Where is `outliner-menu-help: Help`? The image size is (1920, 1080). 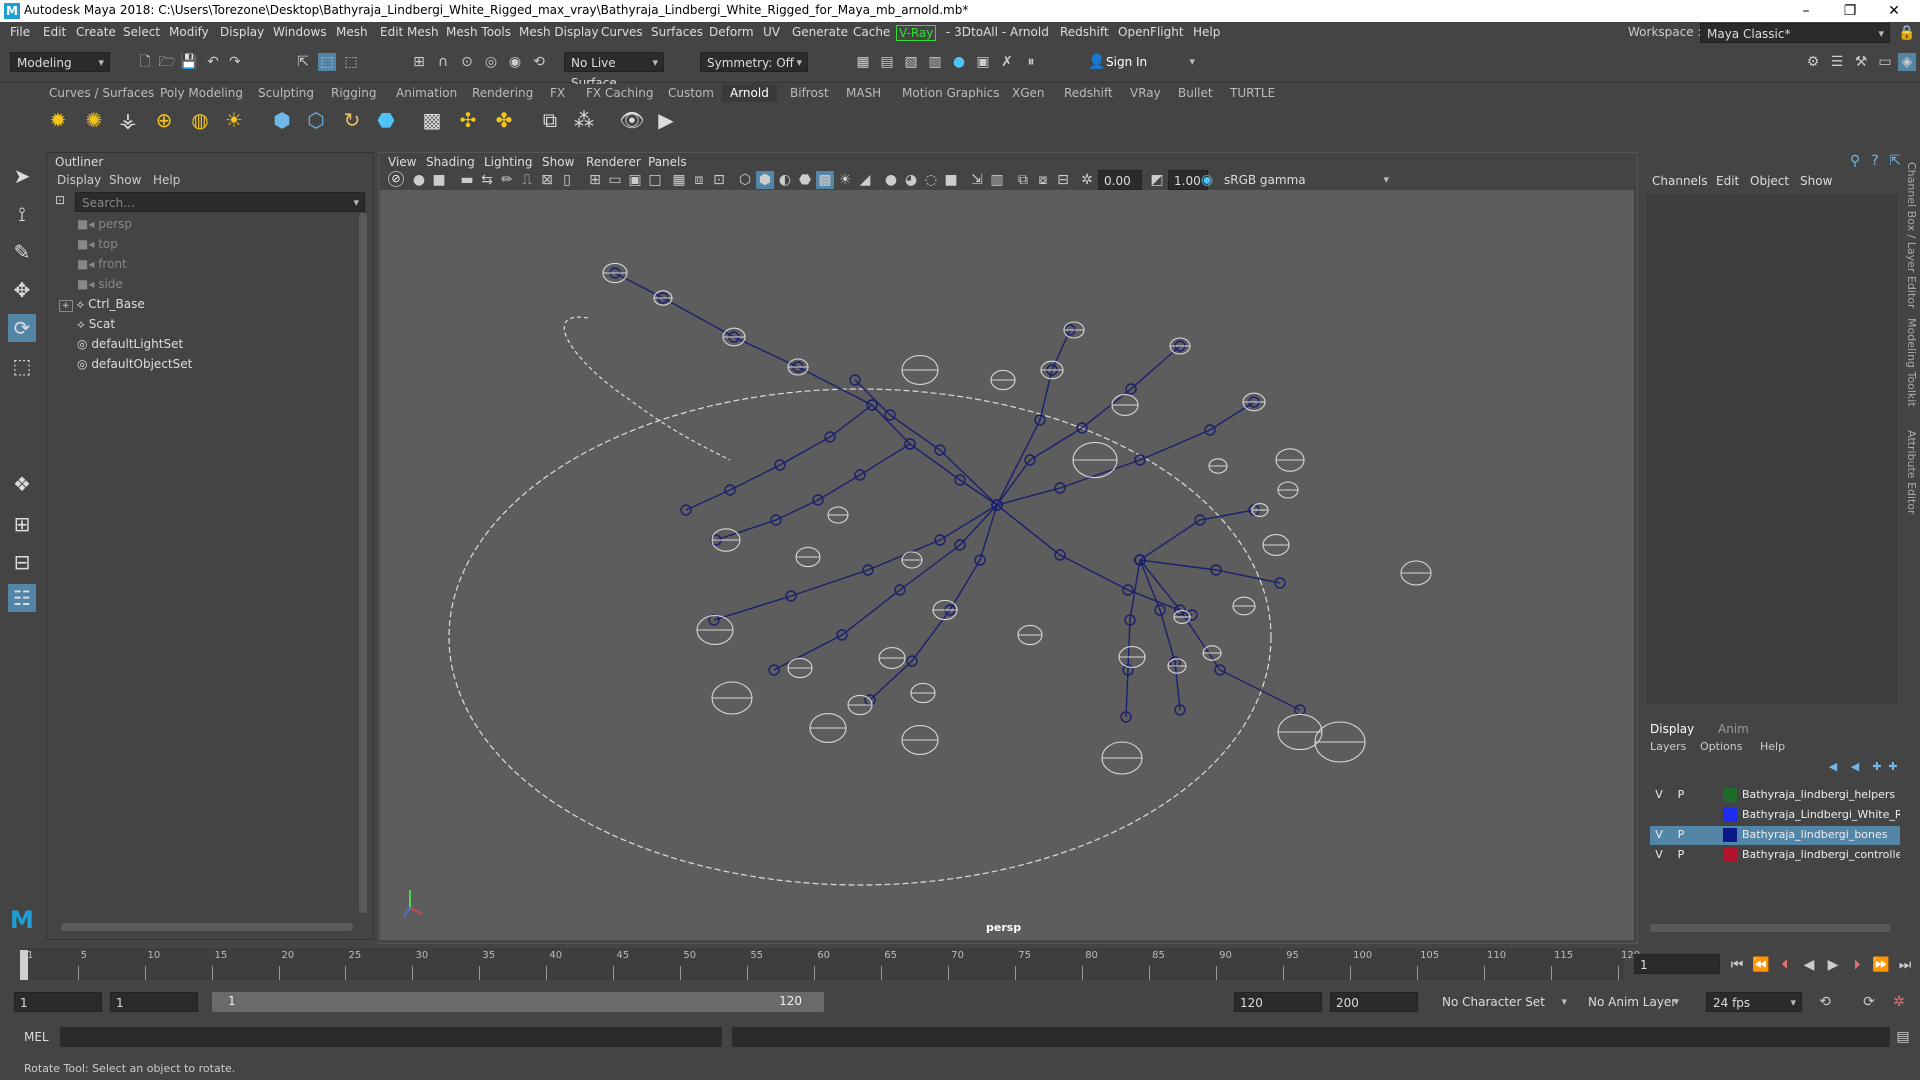 outliner-menu-help: Help is located at coordinates (166, 180).